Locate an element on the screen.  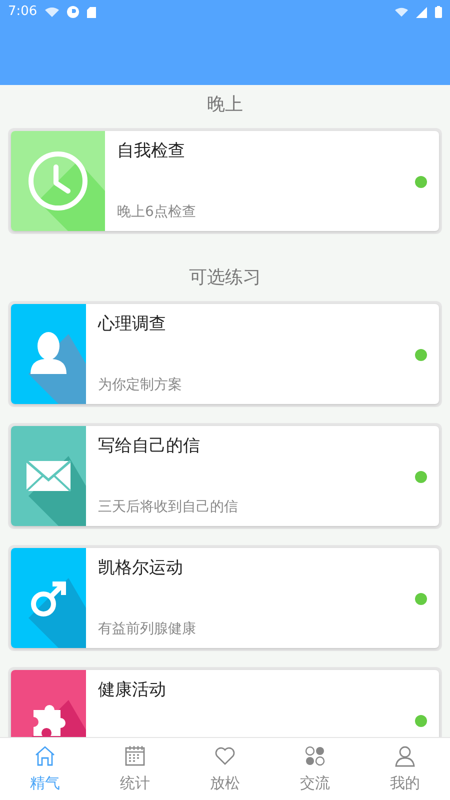
circle-icon is located at coordinates (73, 12).